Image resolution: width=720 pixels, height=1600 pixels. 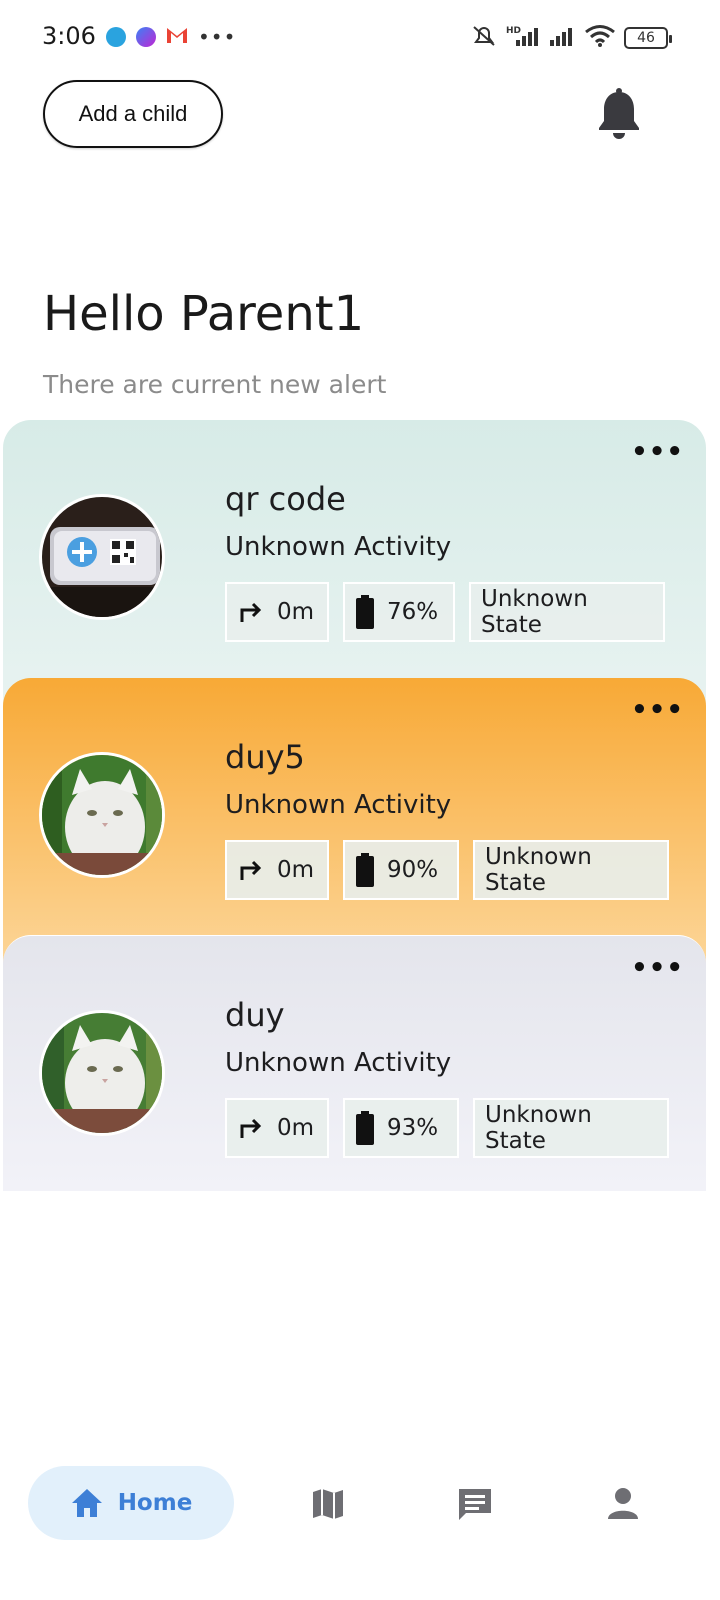 I want to click on add-child-button: Add a child, so click(x=133, y=114).